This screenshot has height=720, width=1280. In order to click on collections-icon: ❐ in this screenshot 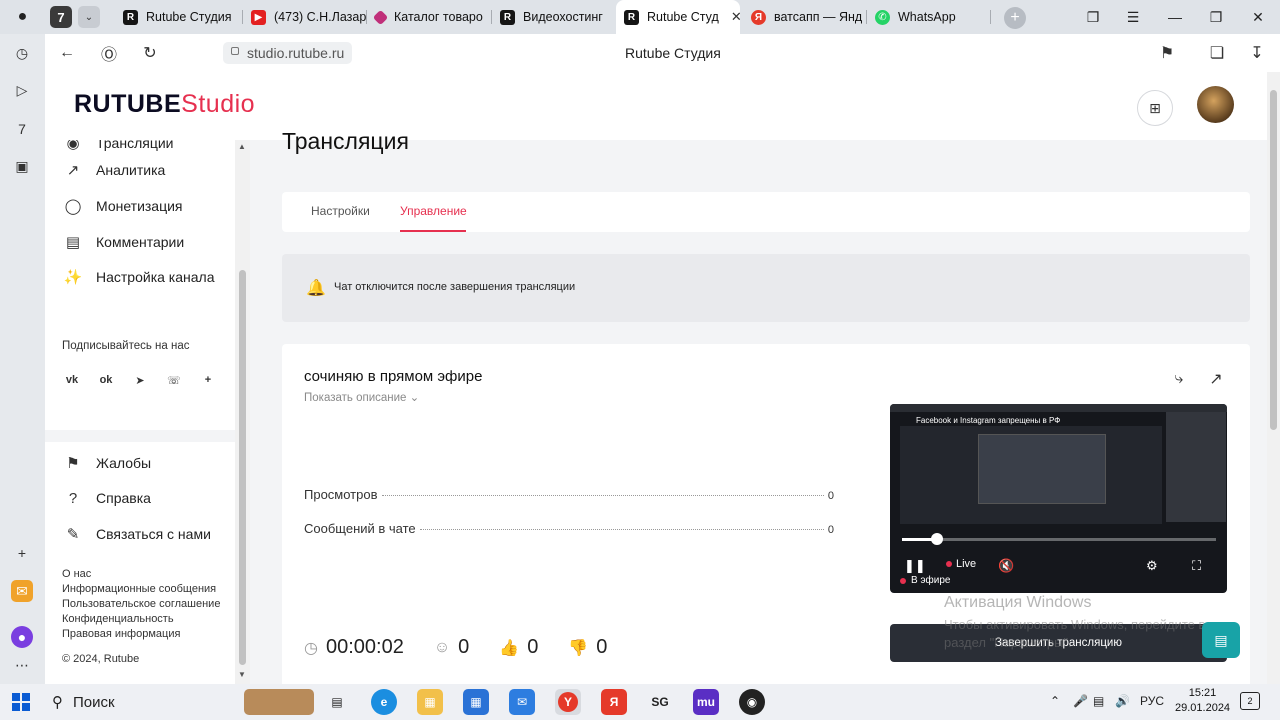, I will do `click(1093, 17)`.